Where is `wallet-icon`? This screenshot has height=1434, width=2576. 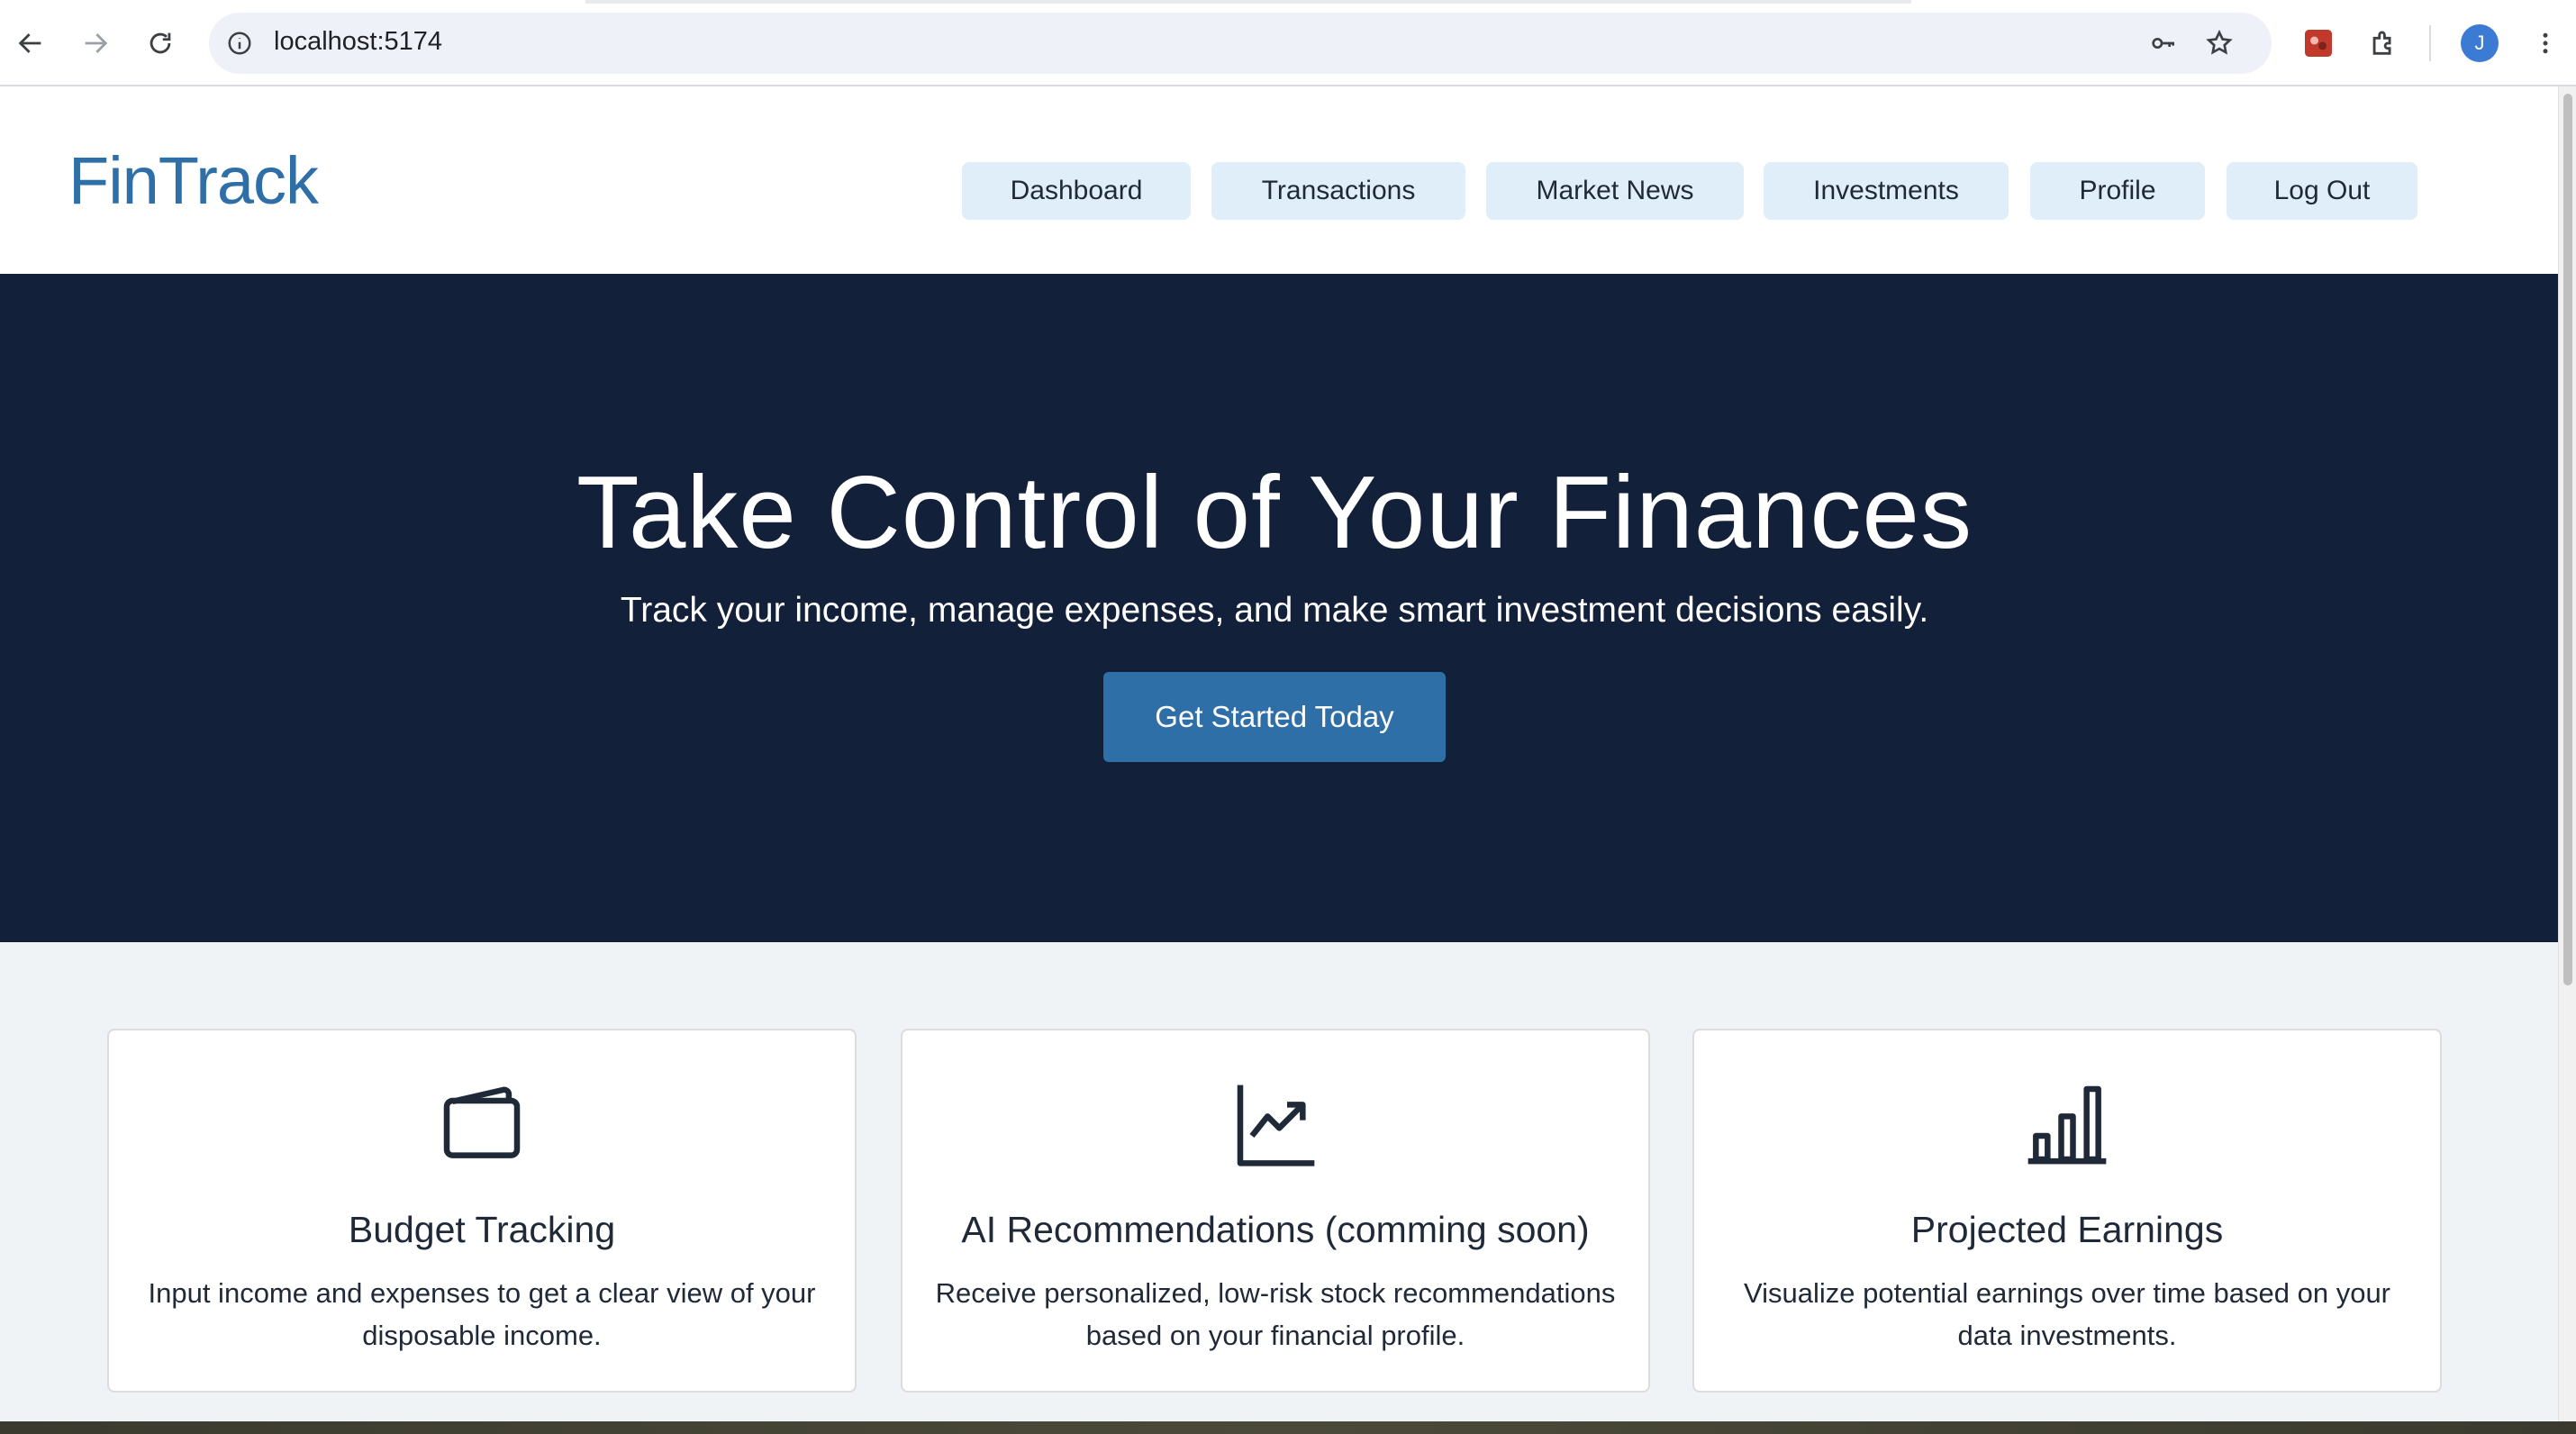 wallet-icon is located at coordinates (482, 1125).